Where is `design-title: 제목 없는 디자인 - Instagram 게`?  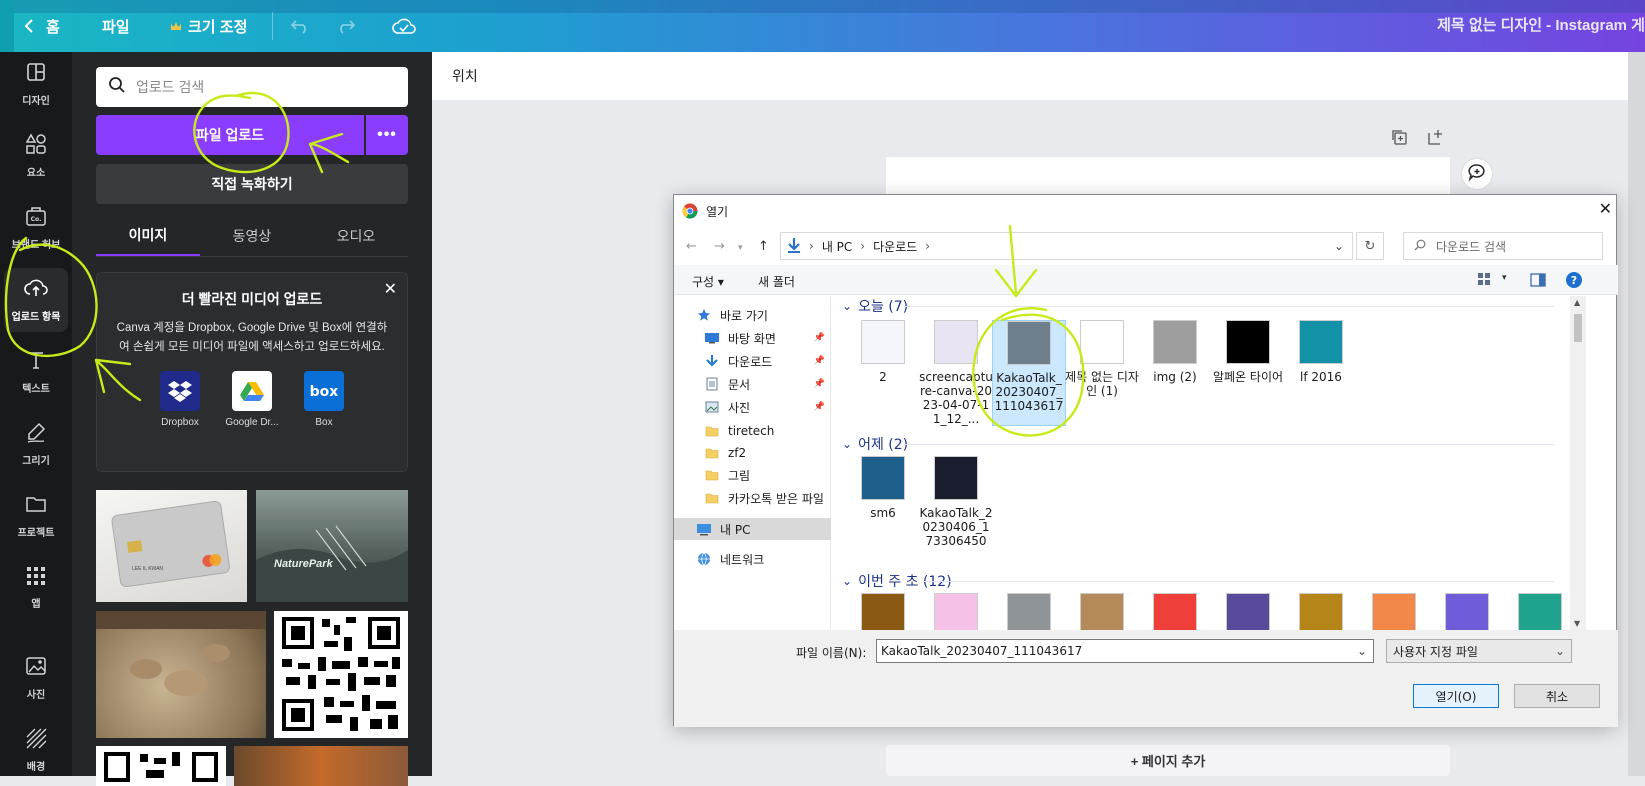 design-title: 제목 없는 디자인 - Instagram 게 is located at coordinates (1541, 24).